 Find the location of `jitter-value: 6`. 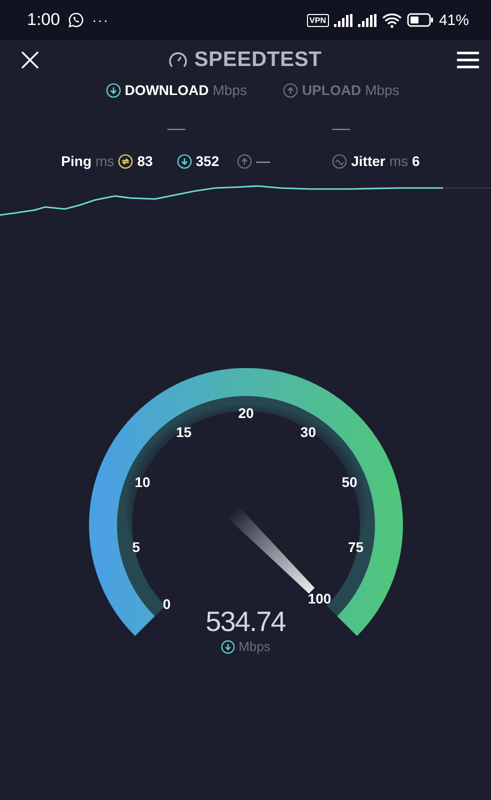

jitter-value: 6 is located at coordinates (416, 161).